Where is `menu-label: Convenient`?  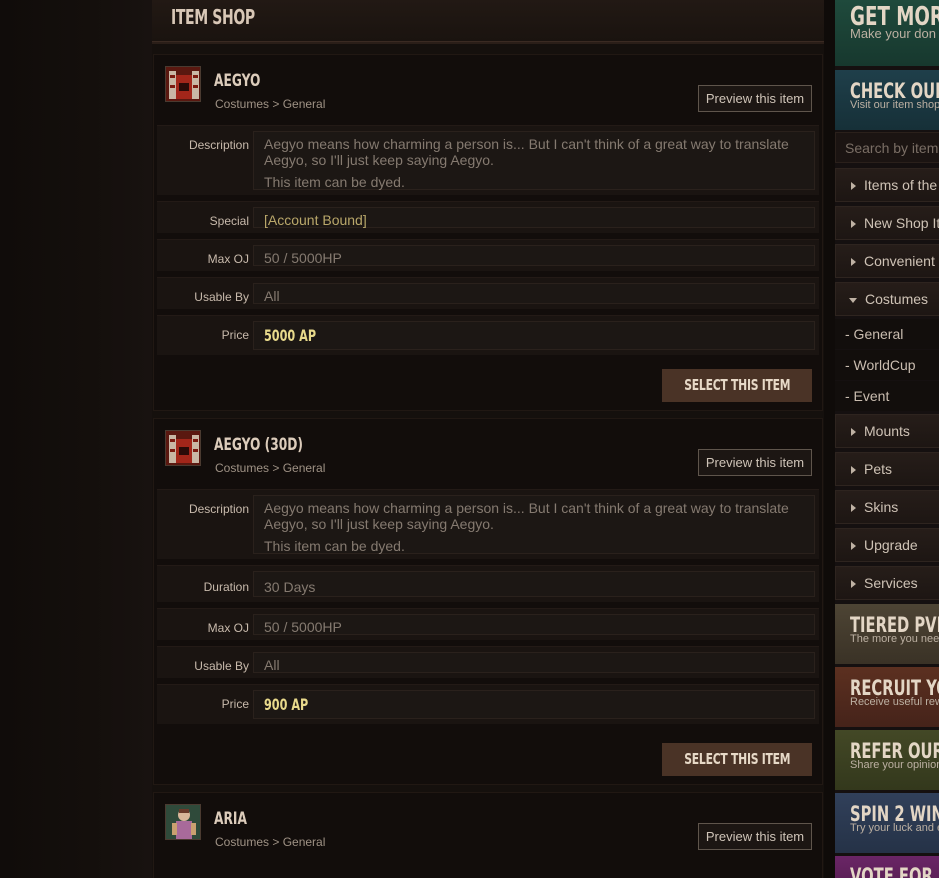
menu-label: Convenient is located at coordinates (899, 261).